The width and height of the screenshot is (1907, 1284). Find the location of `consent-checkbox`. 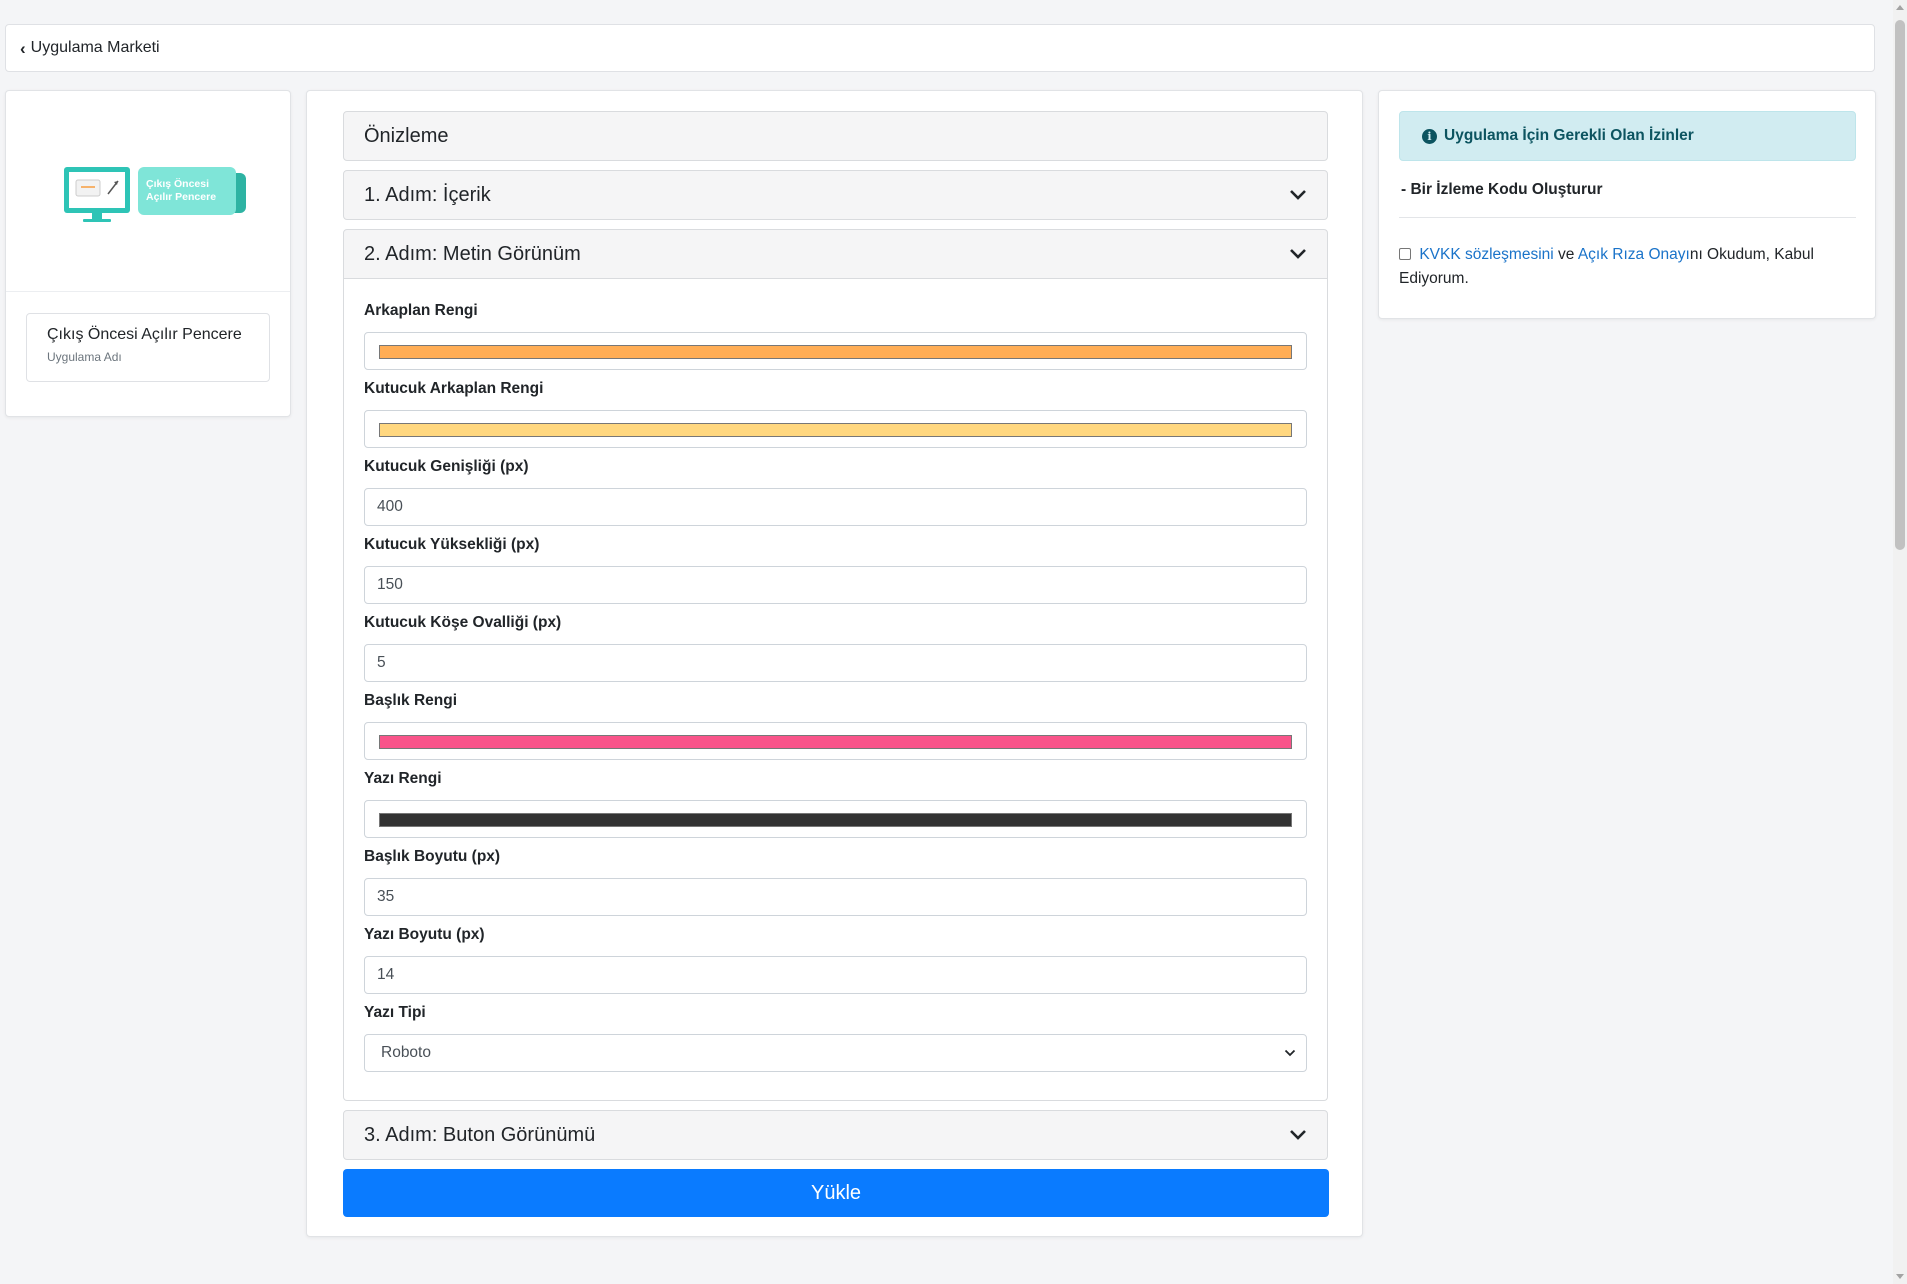

consent-checkbox is located at coordinates (1405, 254).